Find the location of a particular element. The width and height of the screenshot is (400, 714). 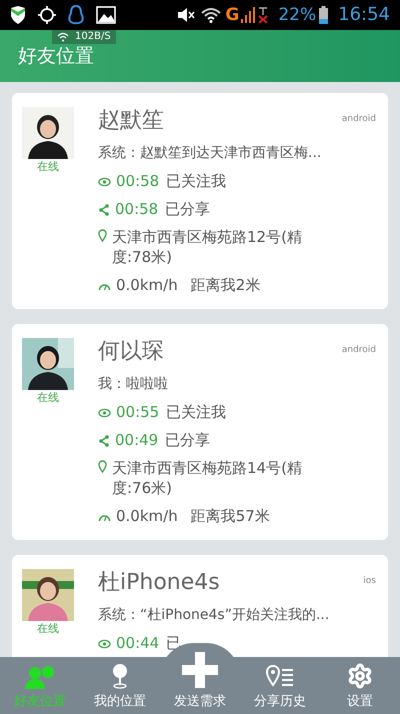

address-text: 天津市西青区梅苑路12号(精度:78米) is located at coordinates (207, 247).